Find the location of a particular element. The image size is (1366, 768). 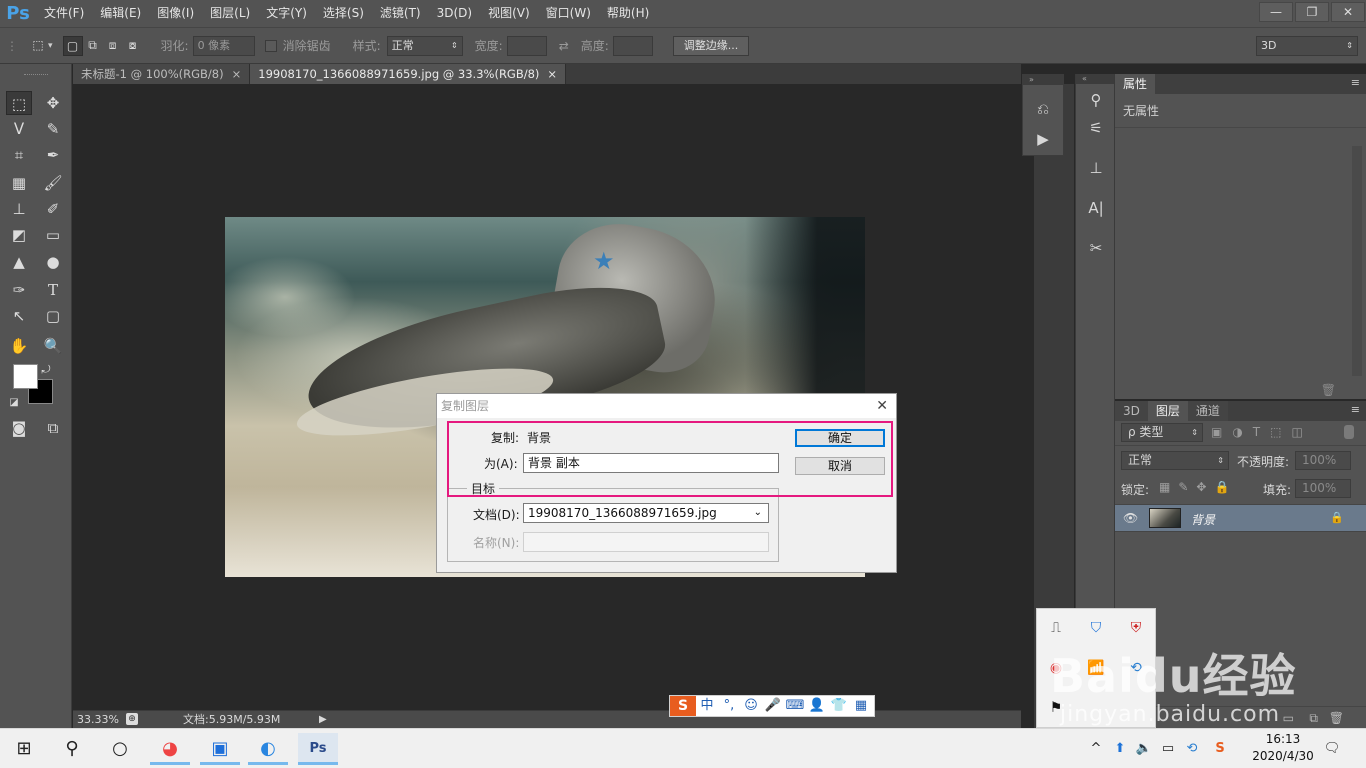

punctuation-icon: °, is located at coordinates (729, 706).